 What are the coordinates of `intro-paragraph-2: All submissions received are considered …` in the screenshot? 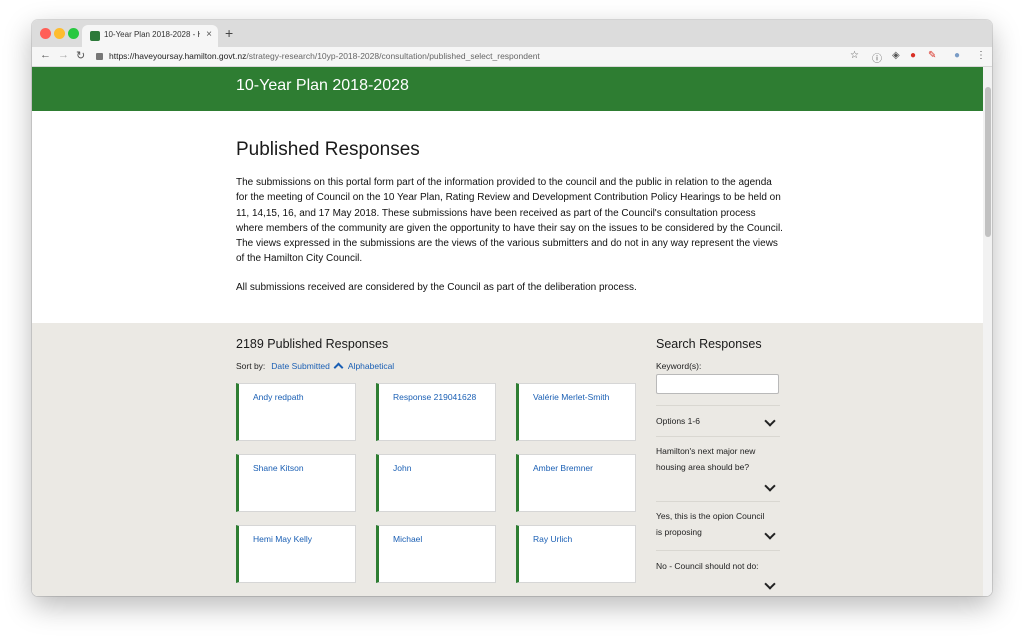 It's located at (436, 287).